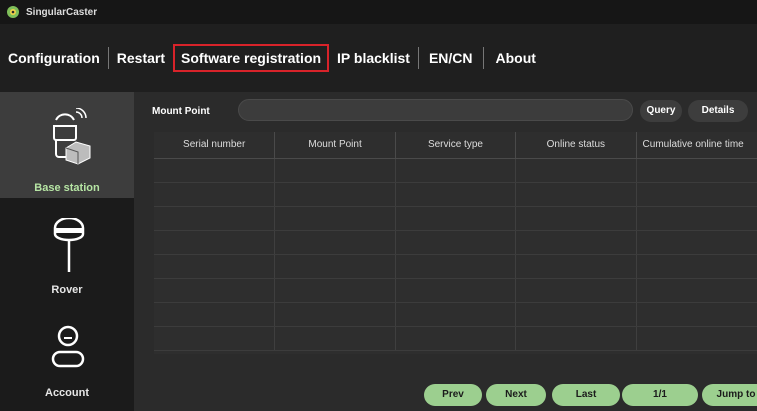 Image resolution: width=757 pixels, height=411 pixels. I want to click on menu-about: About, so click(516, 58).